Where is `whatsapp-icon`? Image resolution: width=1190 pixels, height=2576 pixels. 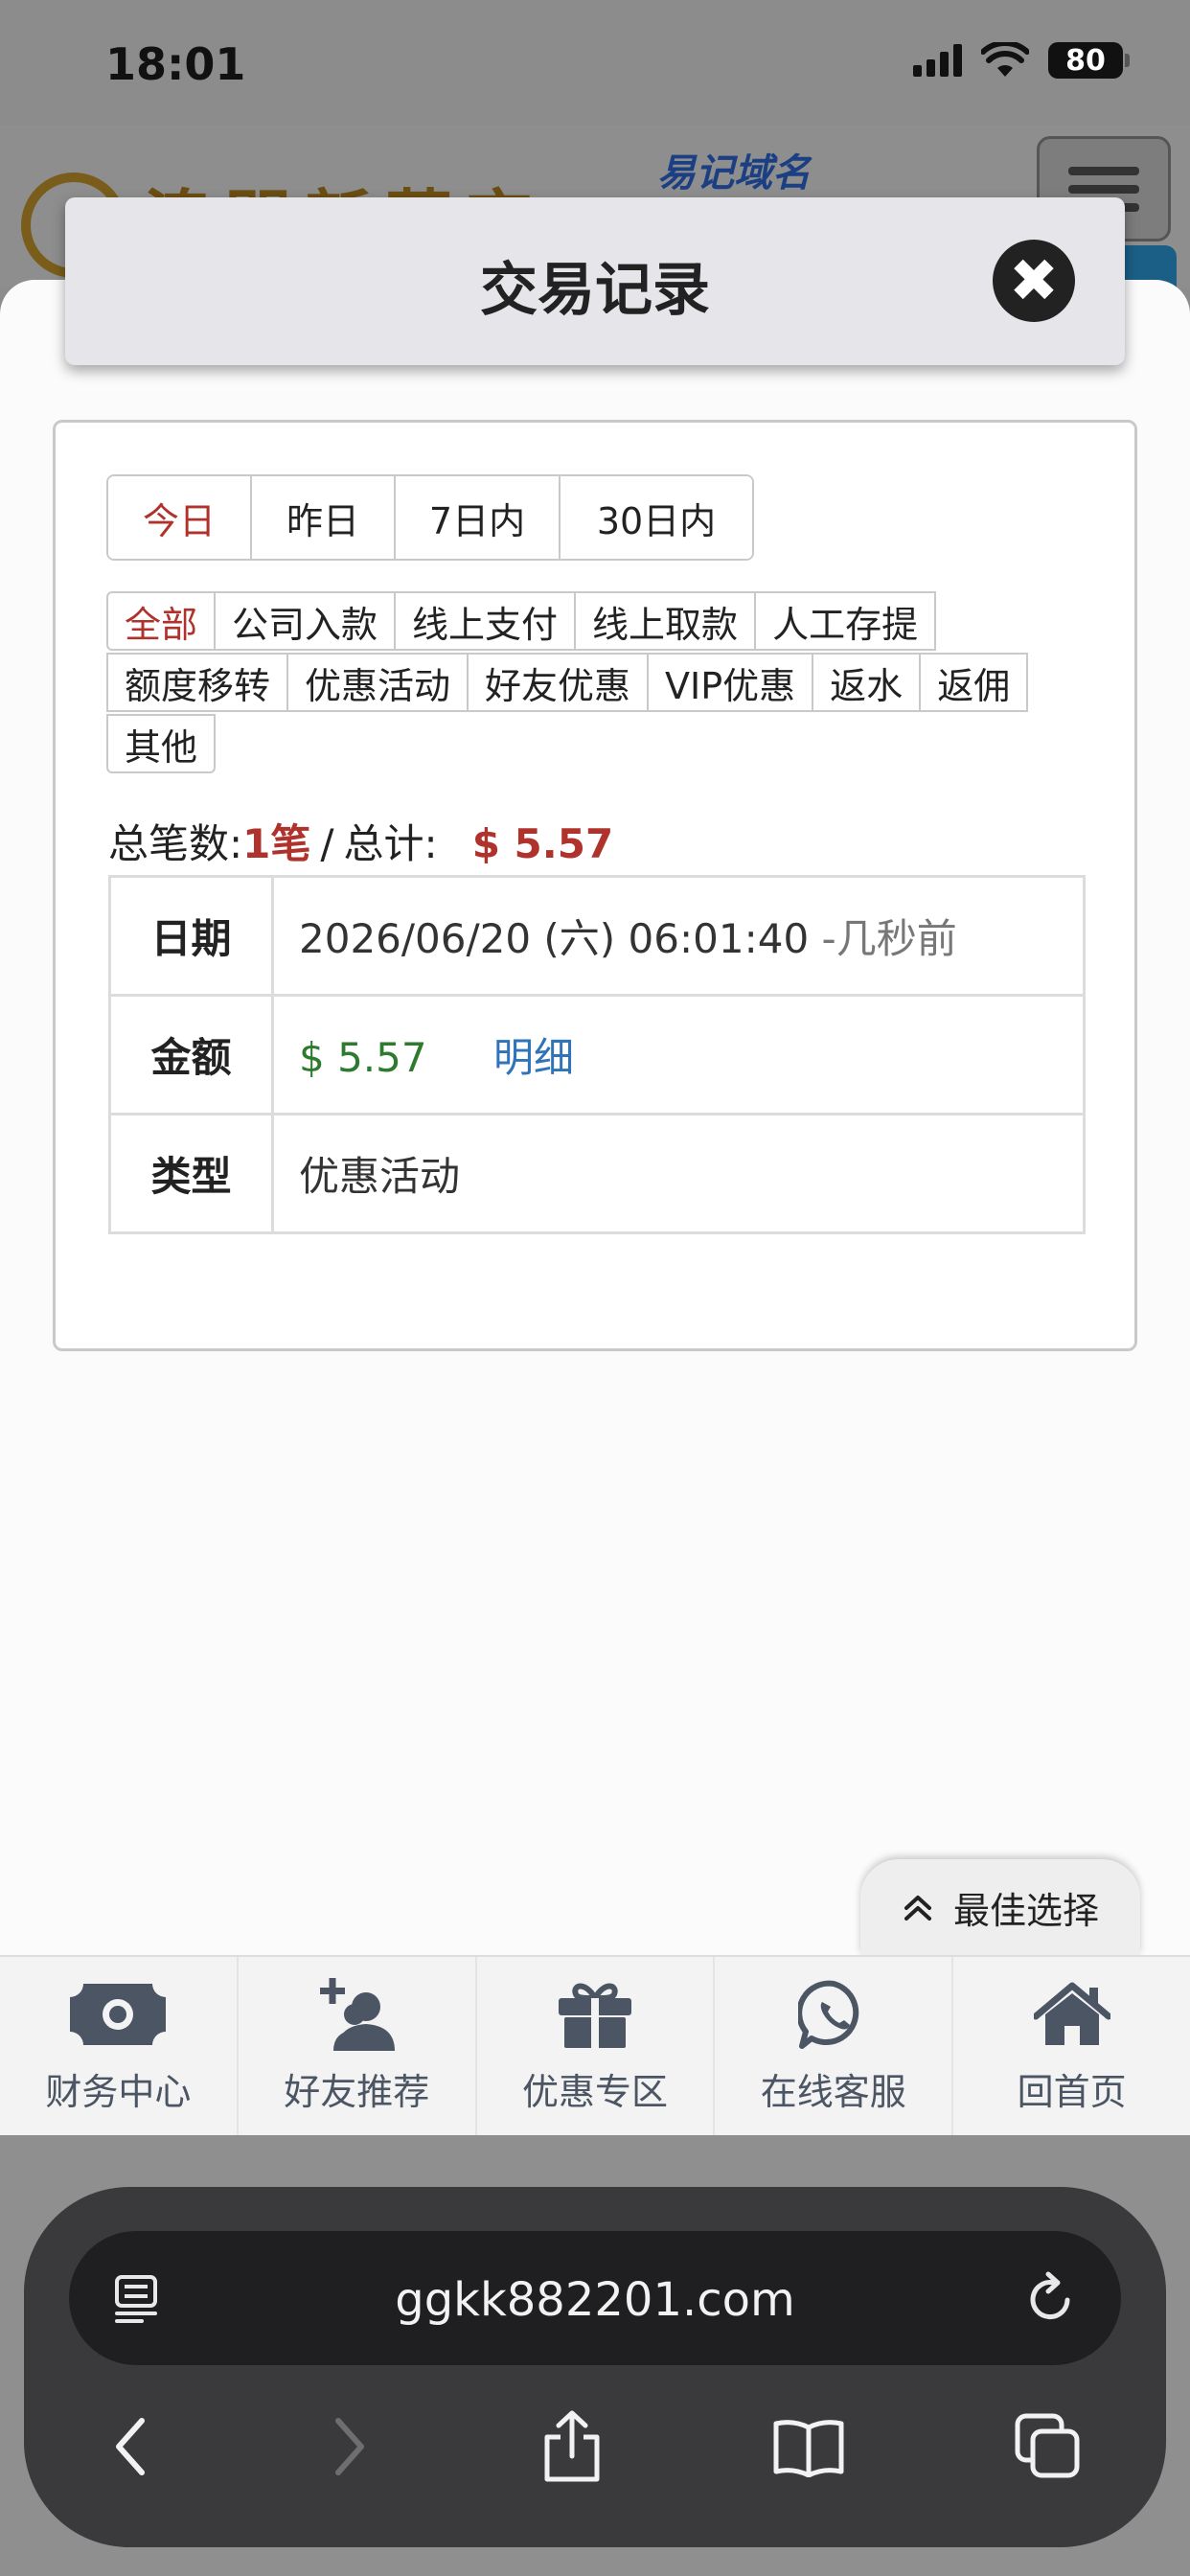 whatsapp-icon is located at coordinates (833, 2014).